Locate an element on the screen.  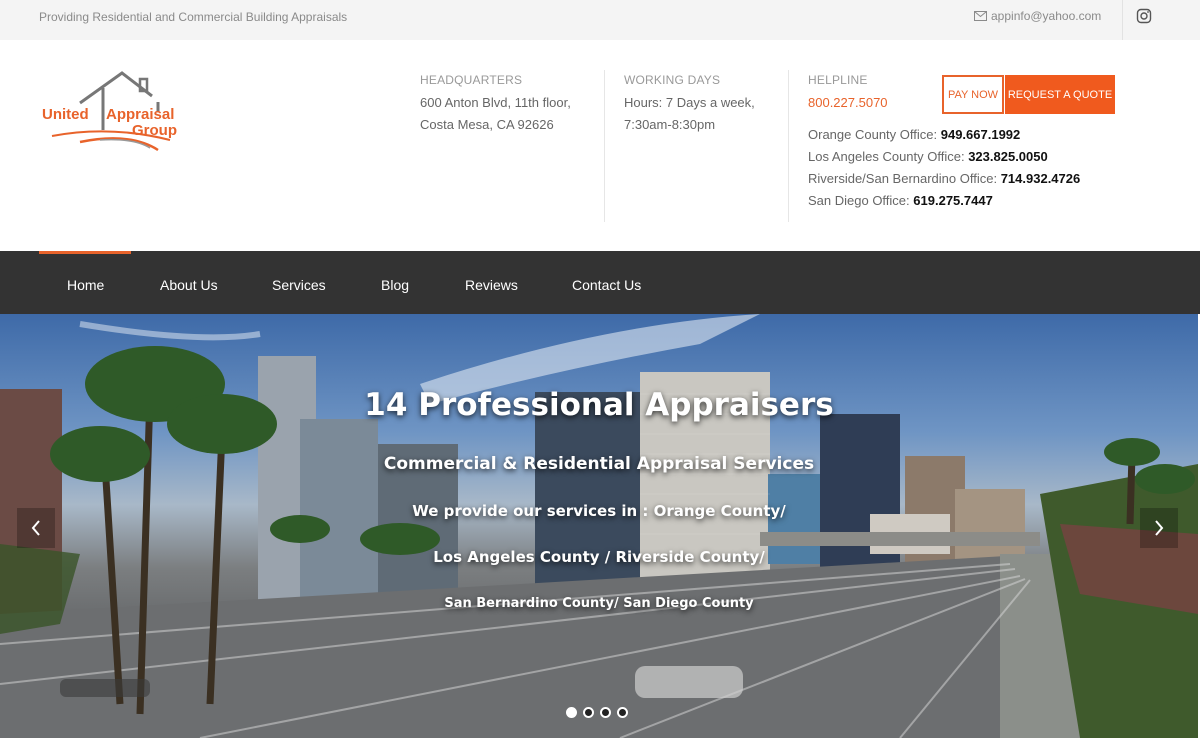
slider-prev-button is located at coordinates (36, 528).